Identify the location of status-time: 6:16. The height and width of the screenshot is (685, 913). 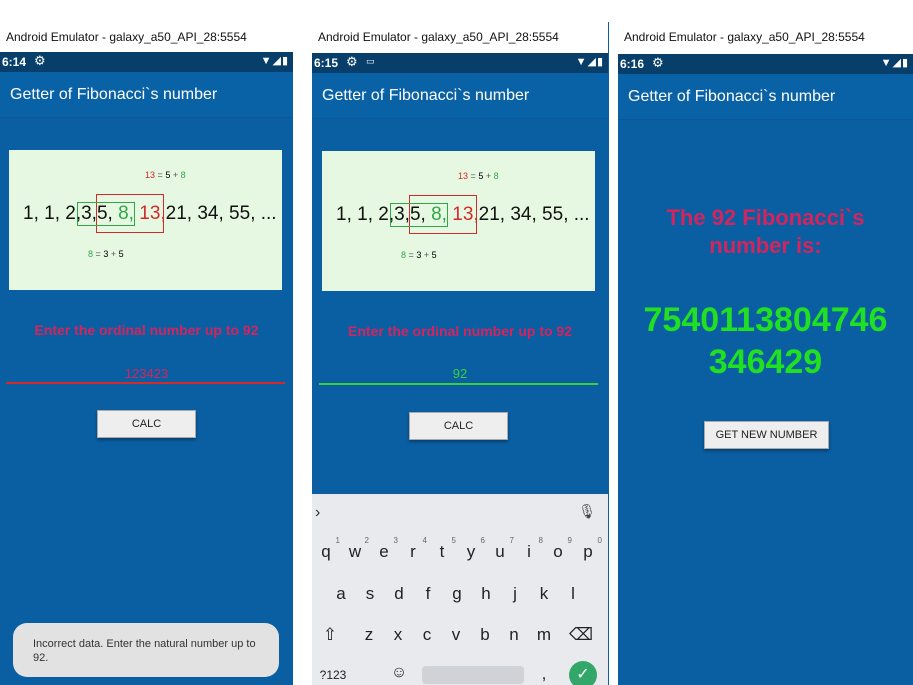
(632, 64).